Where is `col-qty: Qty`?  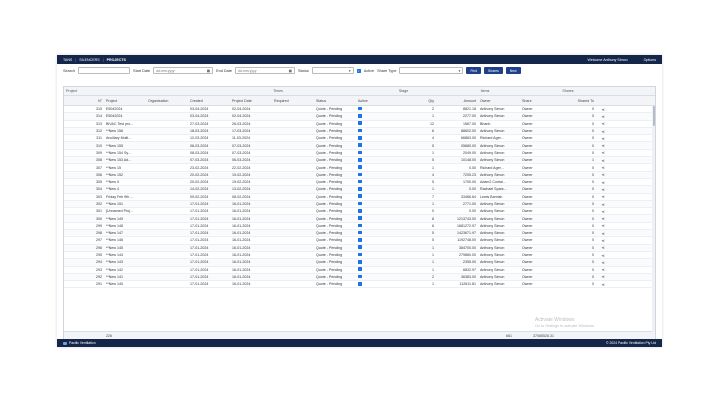 col-qty: Qty is located at coordinates (416, 101).